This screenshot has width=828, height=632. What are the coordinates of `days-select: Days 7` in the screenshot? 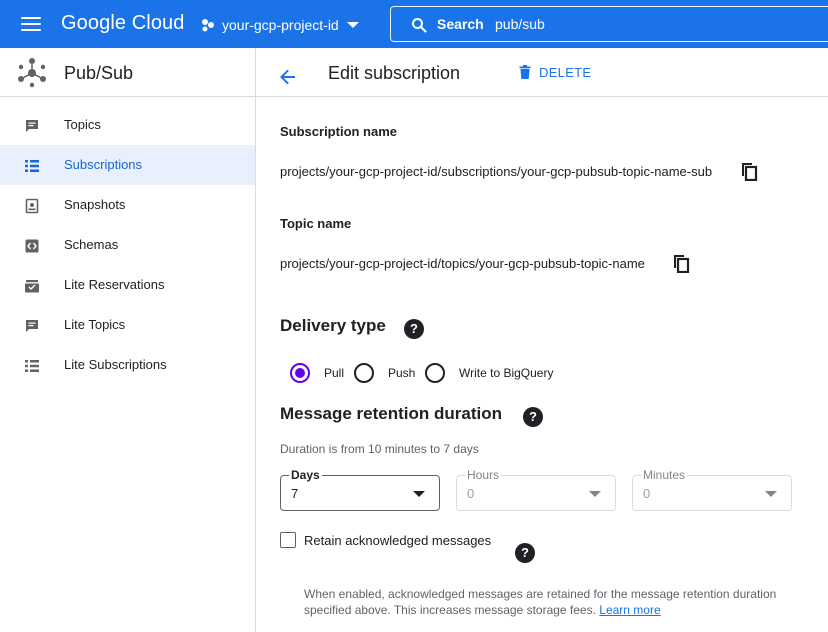 It's located at (360, 489).